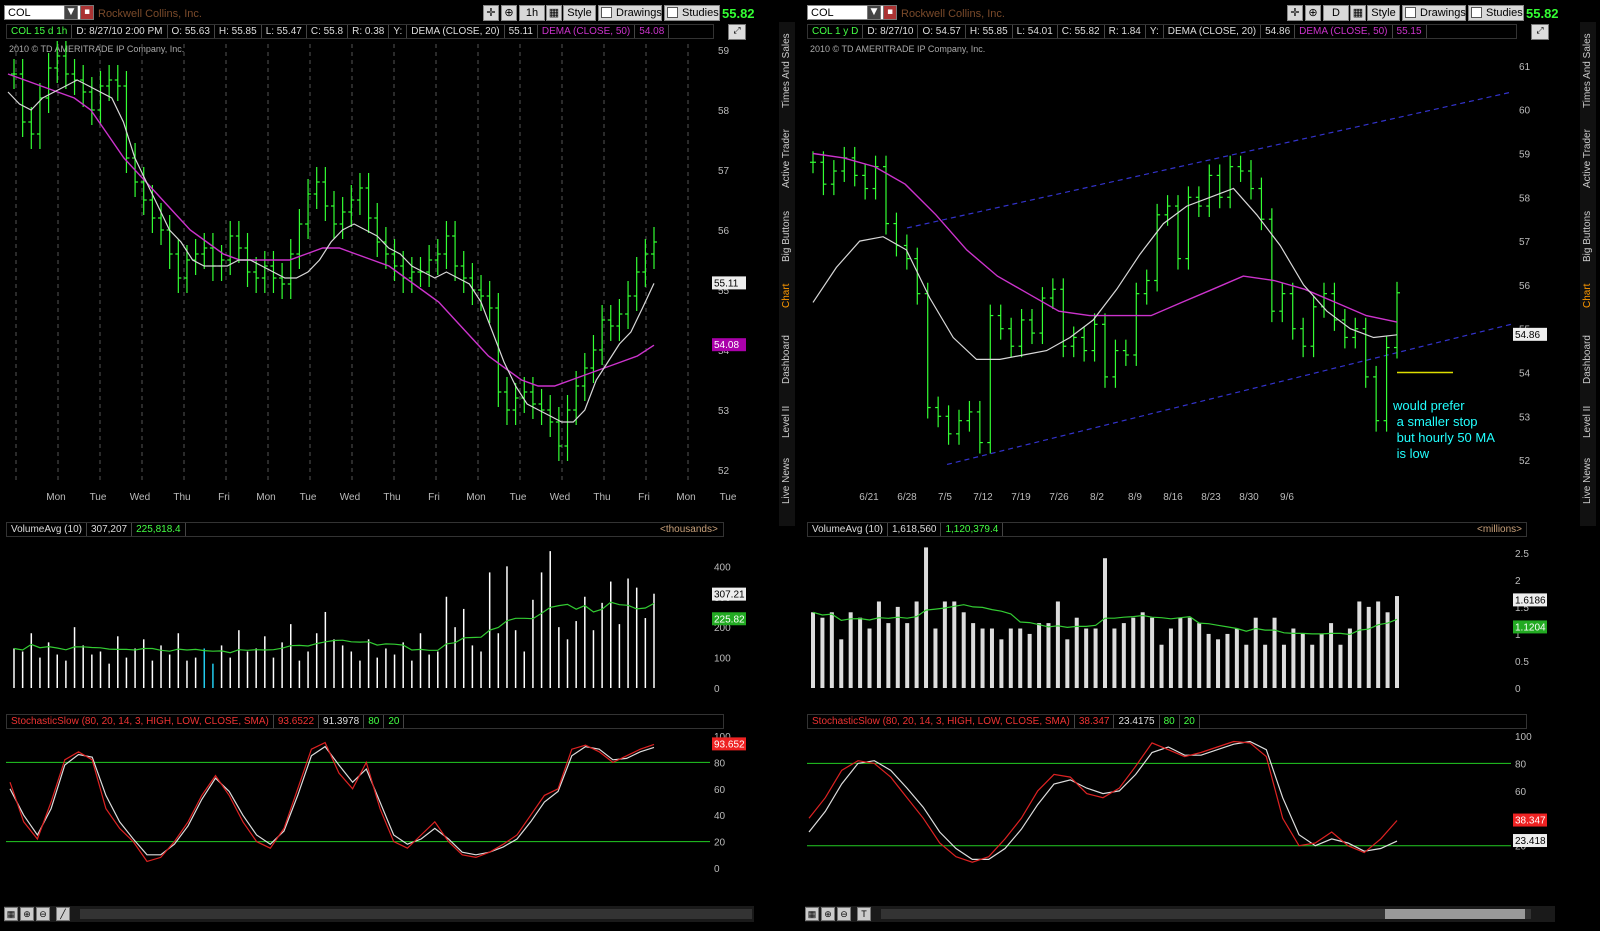 The image size is (1600, 931). I want to click on left-aggregation-button: 1h, so click(532, 13).